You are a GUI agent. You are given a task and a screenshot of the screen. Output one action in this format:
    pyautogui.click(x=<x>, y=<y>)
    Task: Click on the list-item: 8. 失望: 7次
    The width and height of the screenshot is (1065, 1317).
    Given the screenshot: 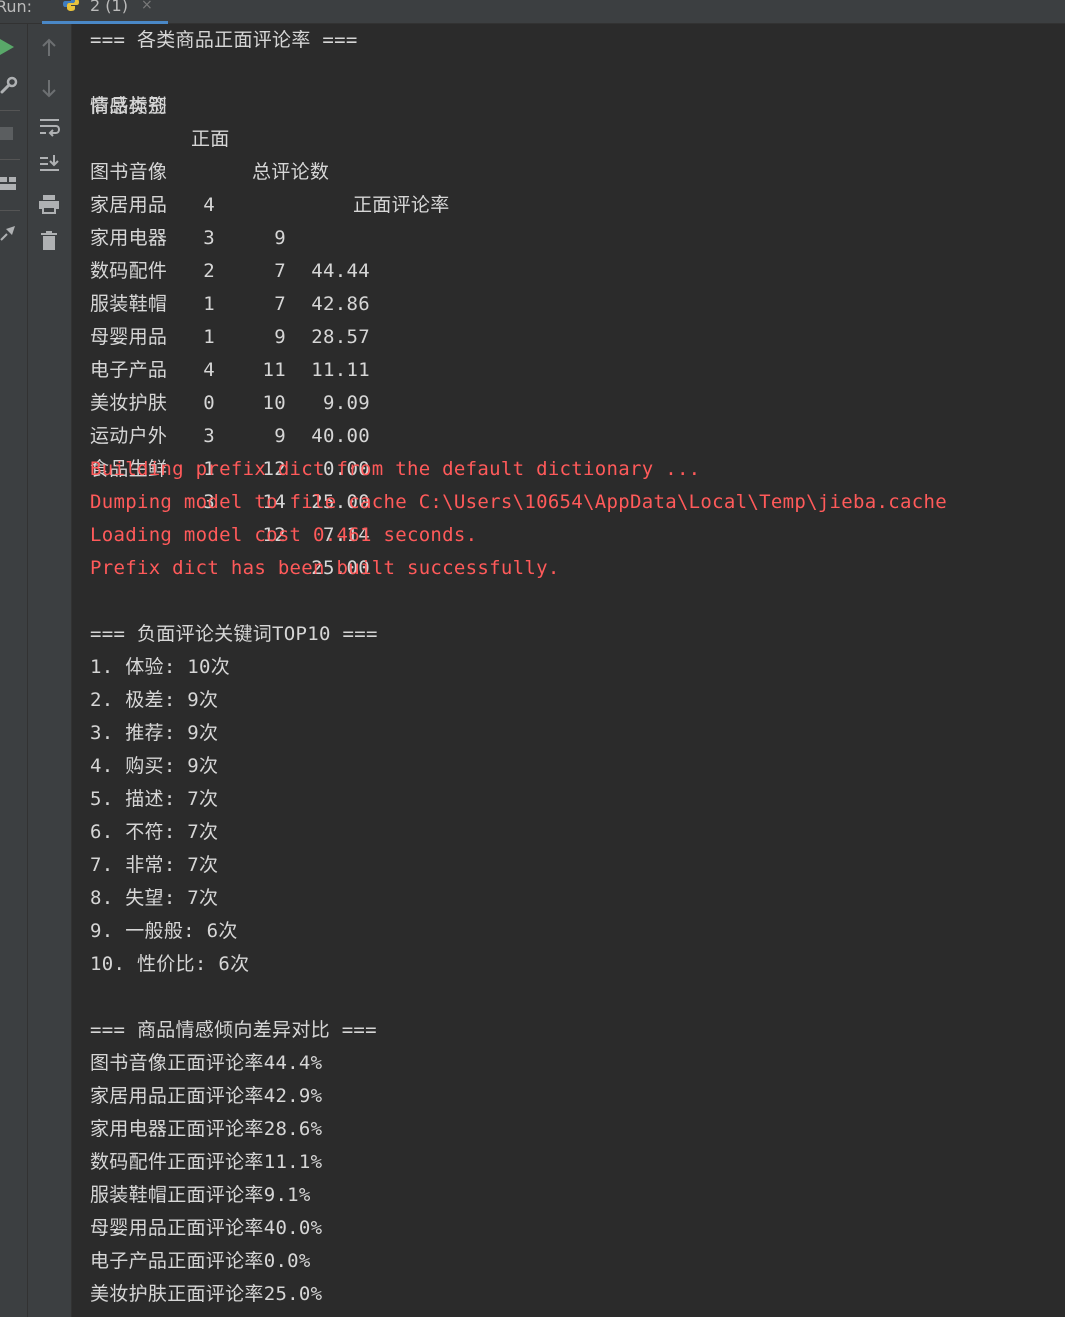 What is the action you would take?
    pyautogui.click(x=154, y=898)
    